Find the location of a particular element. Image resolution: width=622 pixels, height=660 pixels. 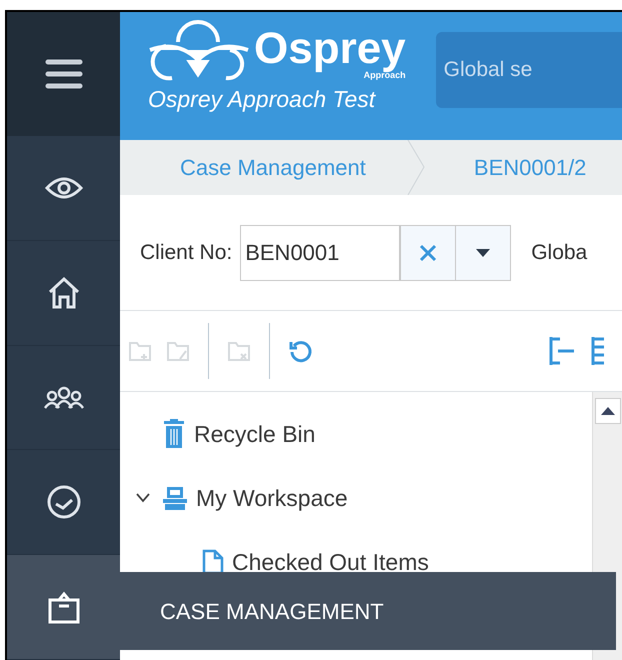

home-icon is located at coordinates (63, 293).